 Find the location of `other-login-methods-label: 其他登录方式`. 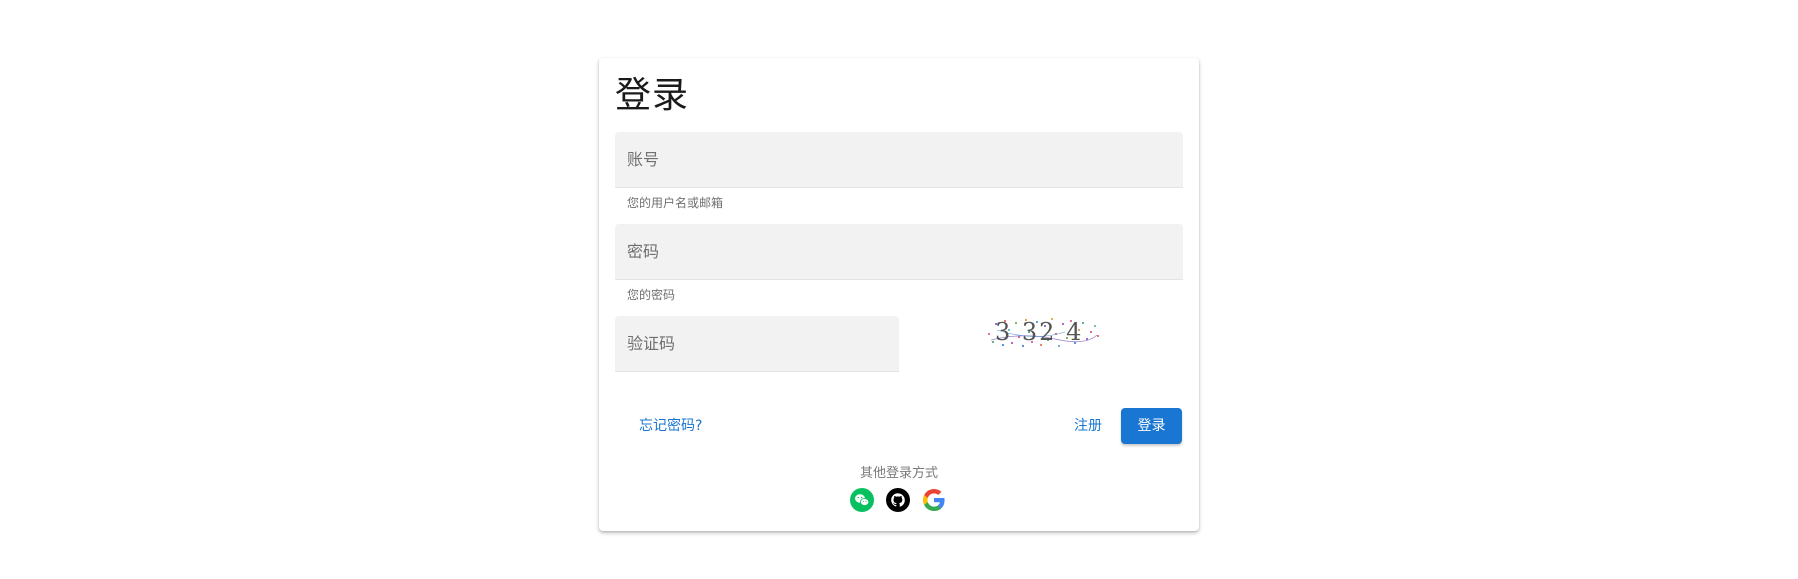

other-login-methods-label: 其他登录方式 is located at coordinates (898, 473).